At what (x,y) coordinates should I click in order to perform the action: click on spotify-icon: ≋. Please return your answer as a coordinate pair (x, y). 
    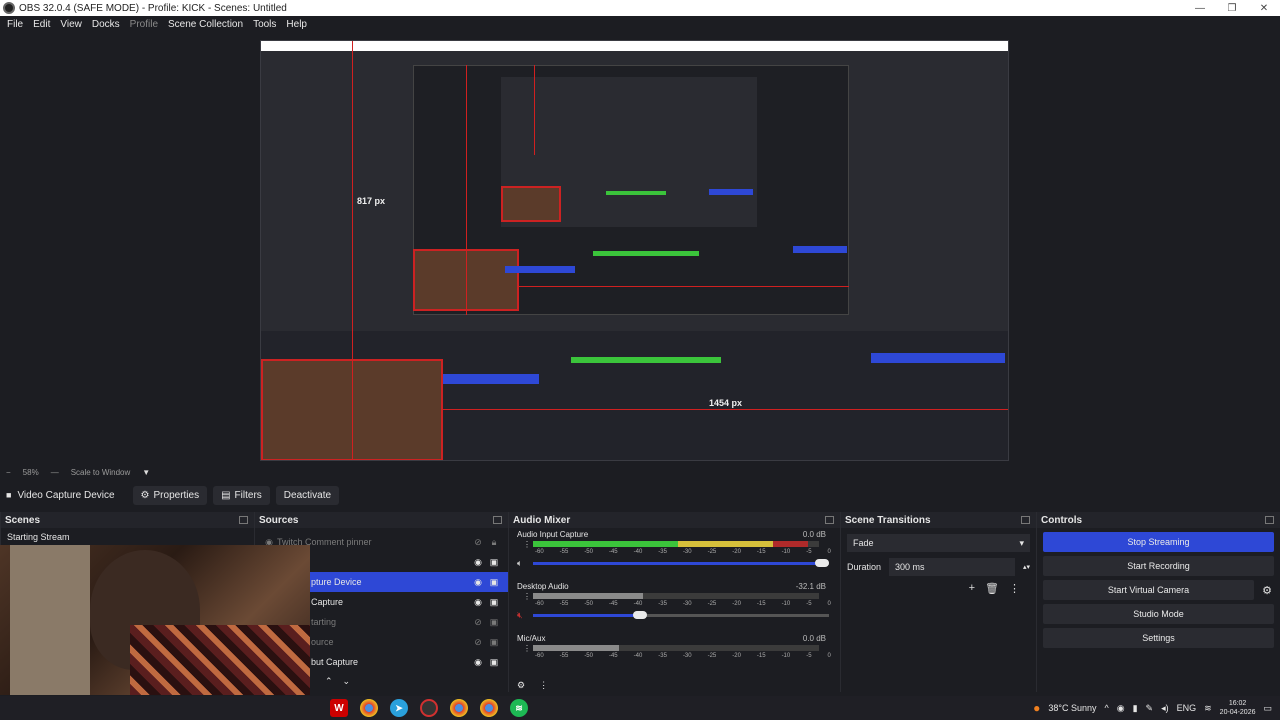
    Looking at the image, I should click on (519, 708).